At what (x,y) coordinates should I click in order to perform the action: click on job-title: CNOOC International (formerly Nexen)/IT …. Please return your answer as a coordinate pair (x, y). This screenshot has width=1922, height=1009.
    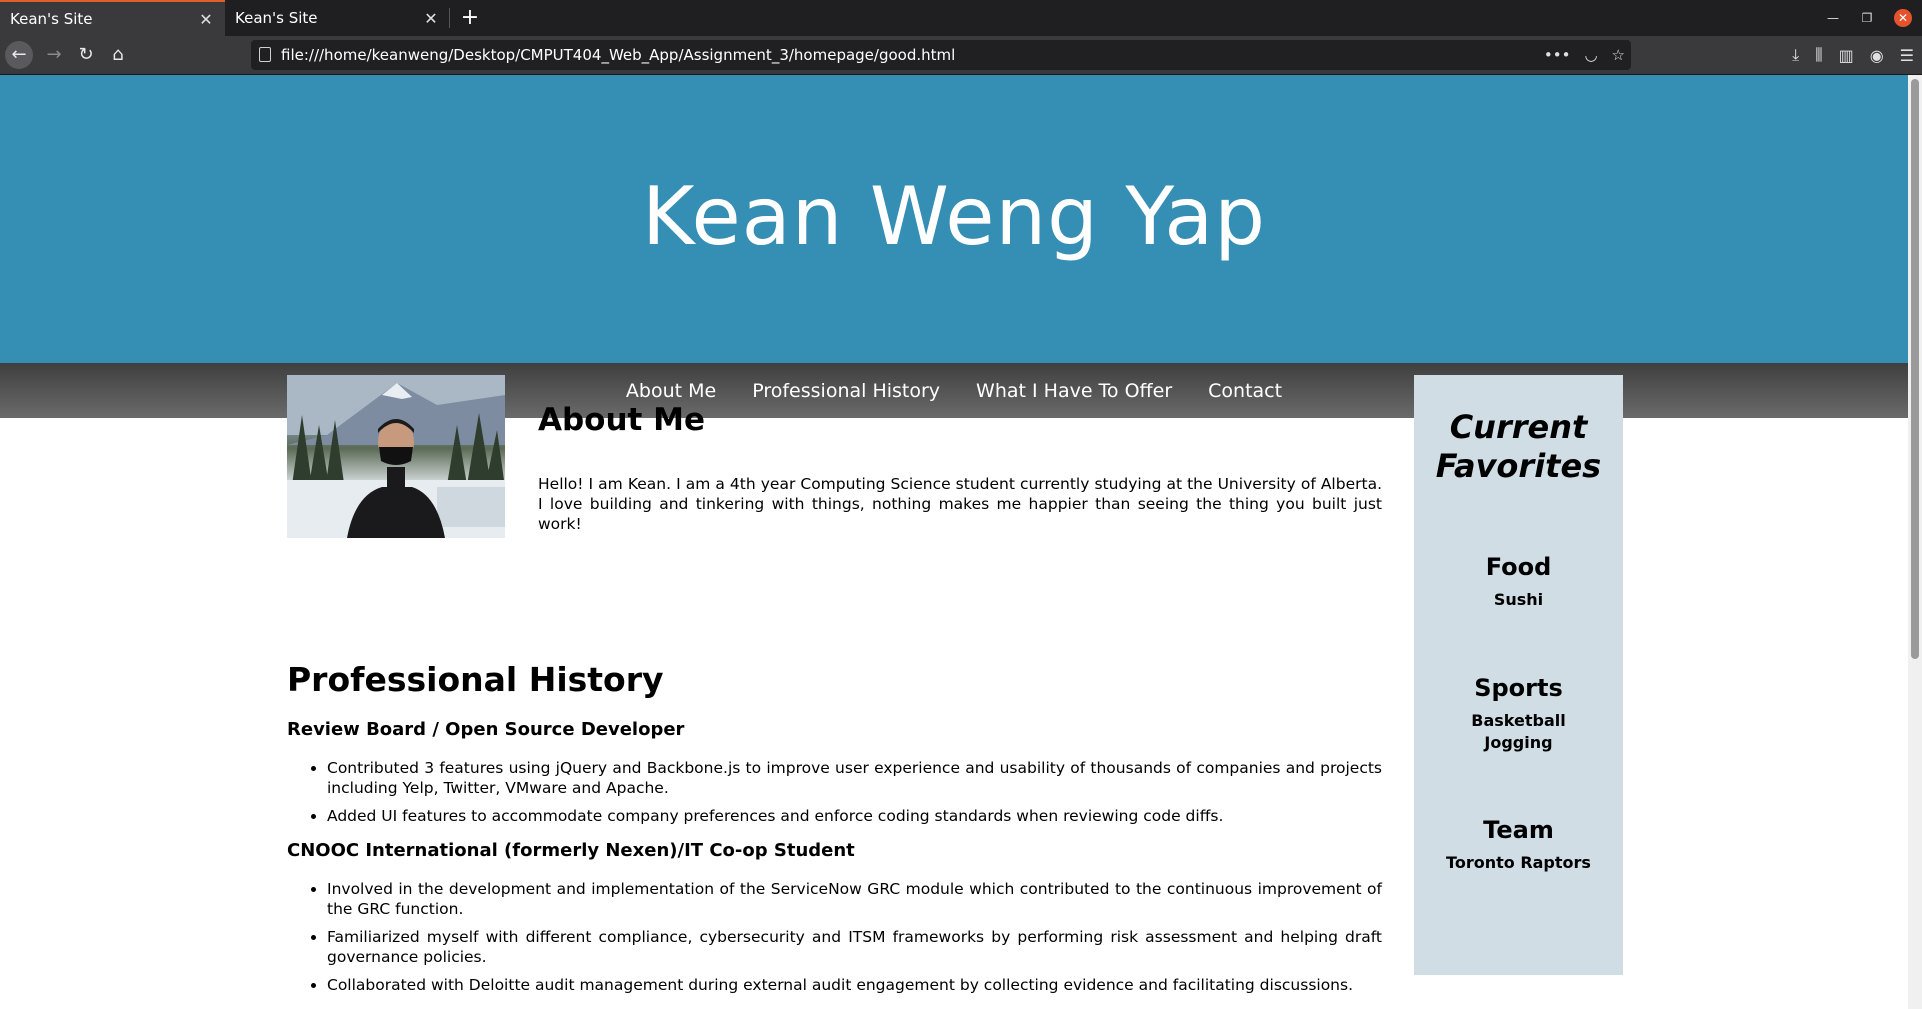
    Looking at the image, I should click on (571, 850).